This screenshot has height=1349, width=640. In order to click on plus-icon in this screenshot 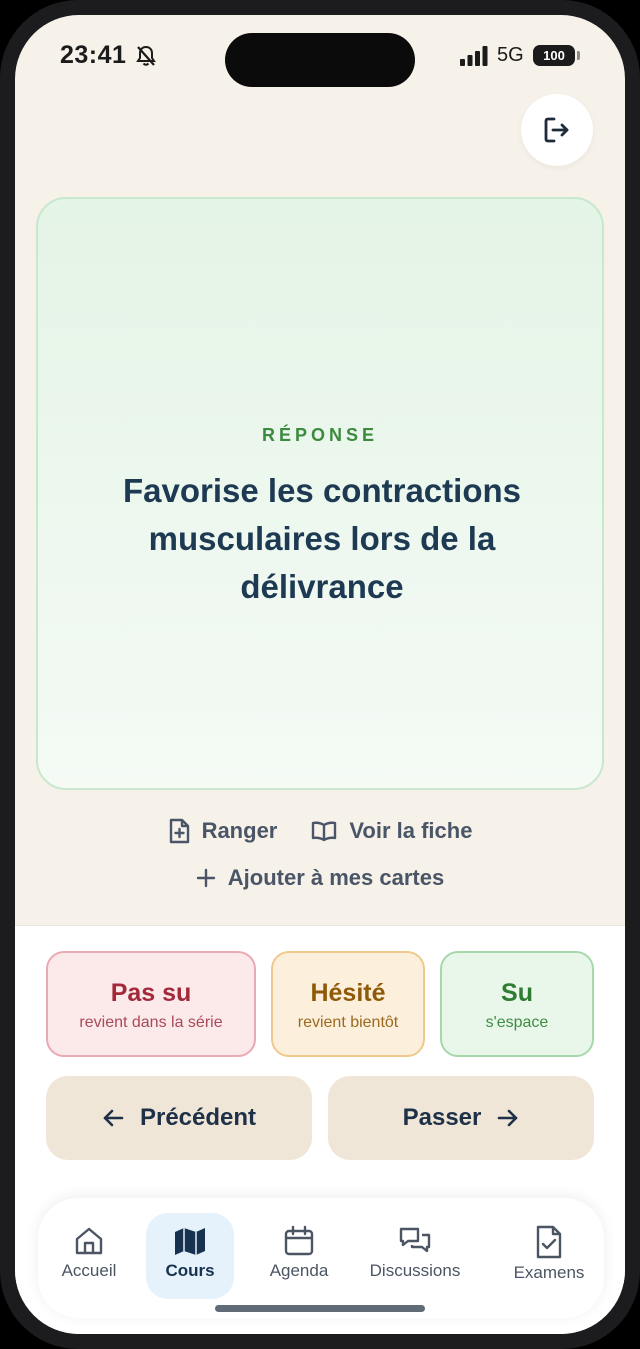, I will do `click(205, 878)`.